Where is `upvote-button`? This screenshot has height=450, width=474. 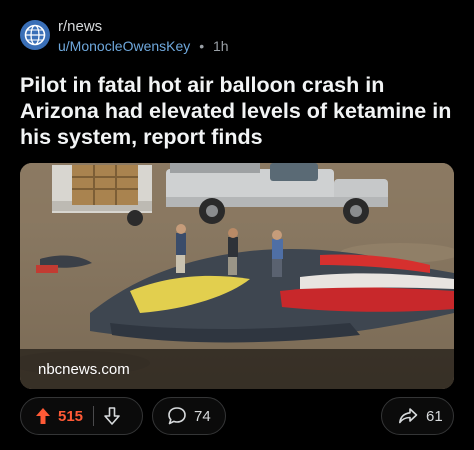
upvote-button is located at coordinates (43, 416).